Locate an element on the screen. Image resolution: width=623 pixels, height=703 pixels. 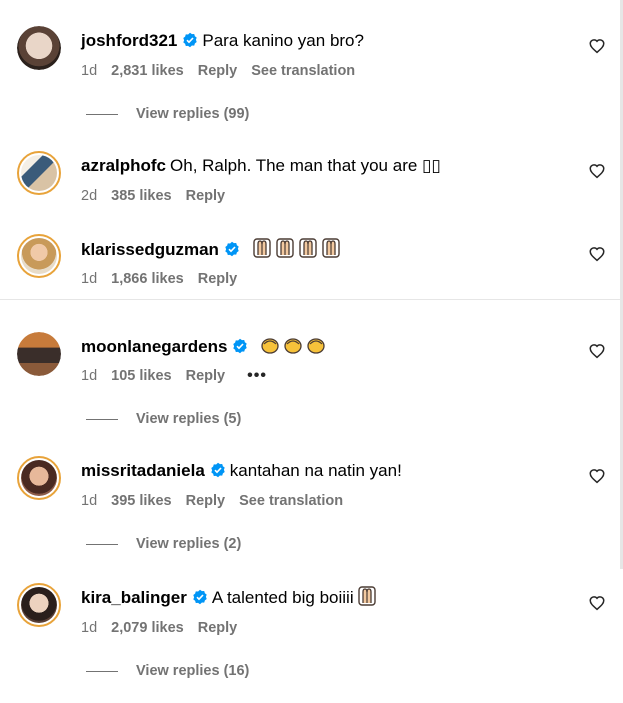
comment-username: moonlanegardens is located at coordinates (154, 346).